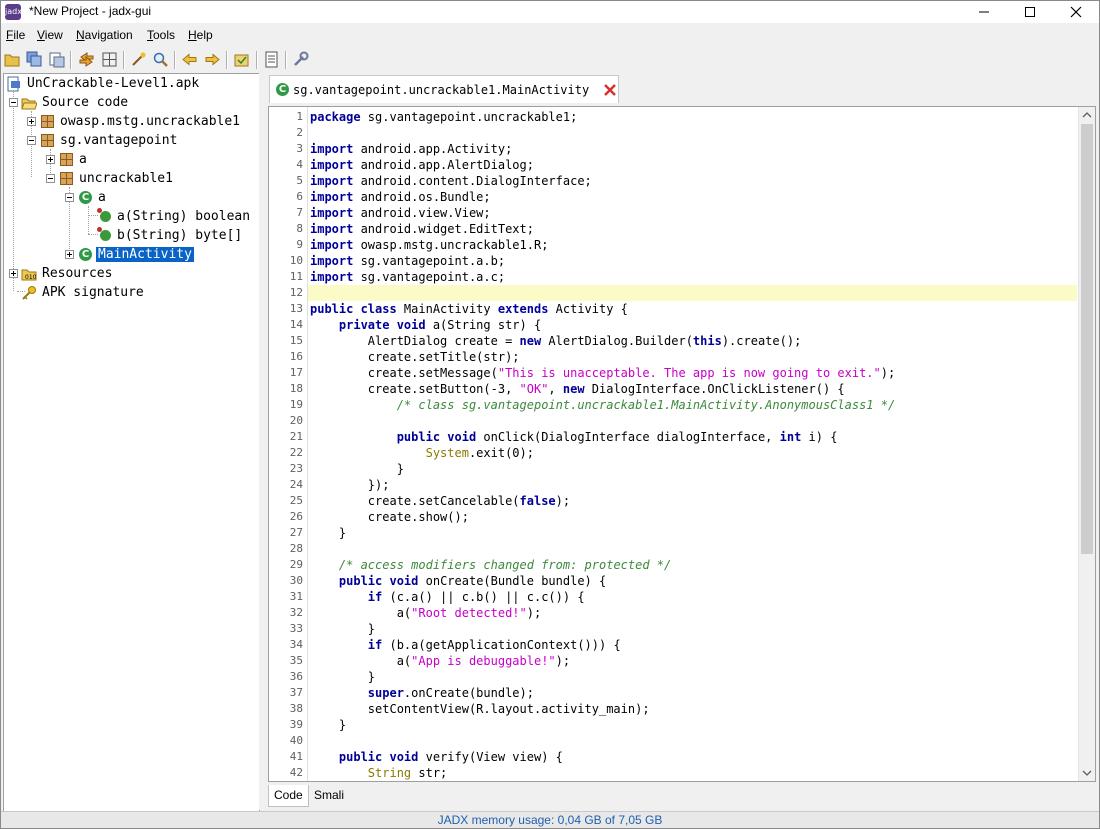 Image resolution: width=1100 pixels, height=829 pixels. I want to click on tree-node-package-sg: sg.vantagepoint, so click(109, 140).